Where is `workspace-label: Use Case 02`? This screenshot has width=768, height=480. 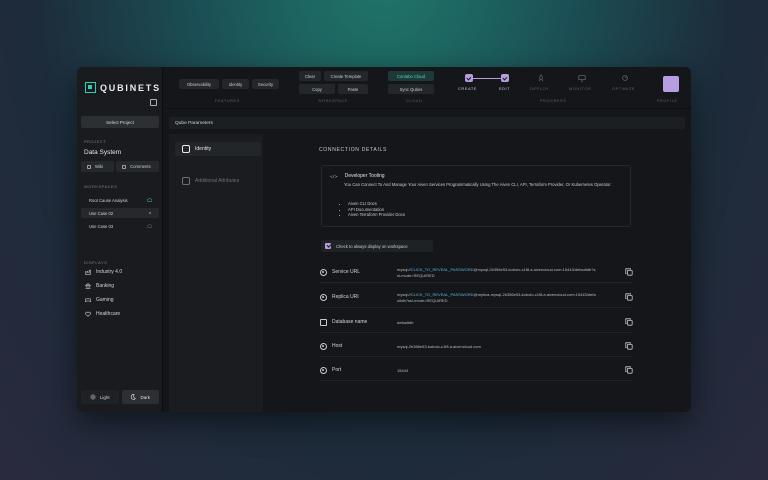 workspace-label: Use Case 02 is located at coordinates (101, 213).